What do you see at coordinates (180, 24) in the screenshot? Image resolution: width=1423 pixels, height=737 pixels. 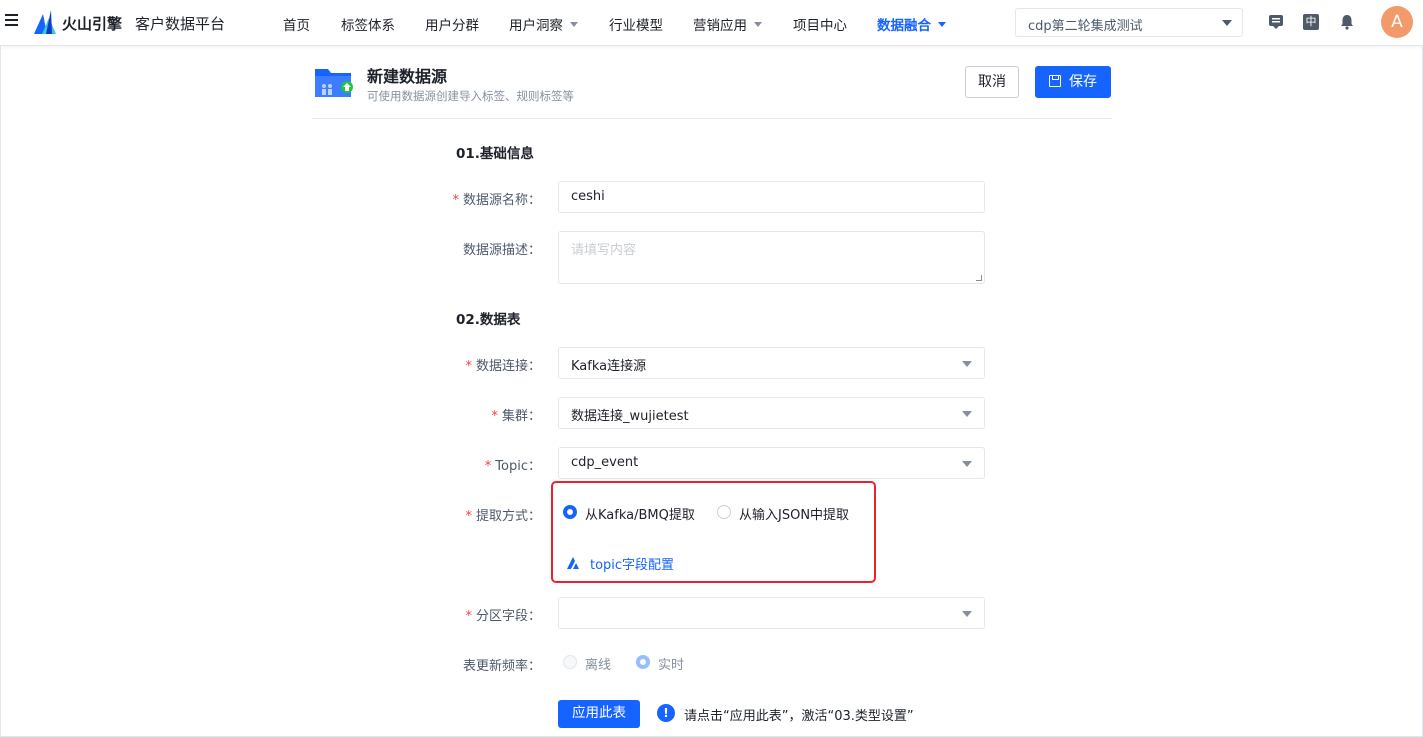 I see `product-name: 客户数据平台` at bounding box center [180, 24].